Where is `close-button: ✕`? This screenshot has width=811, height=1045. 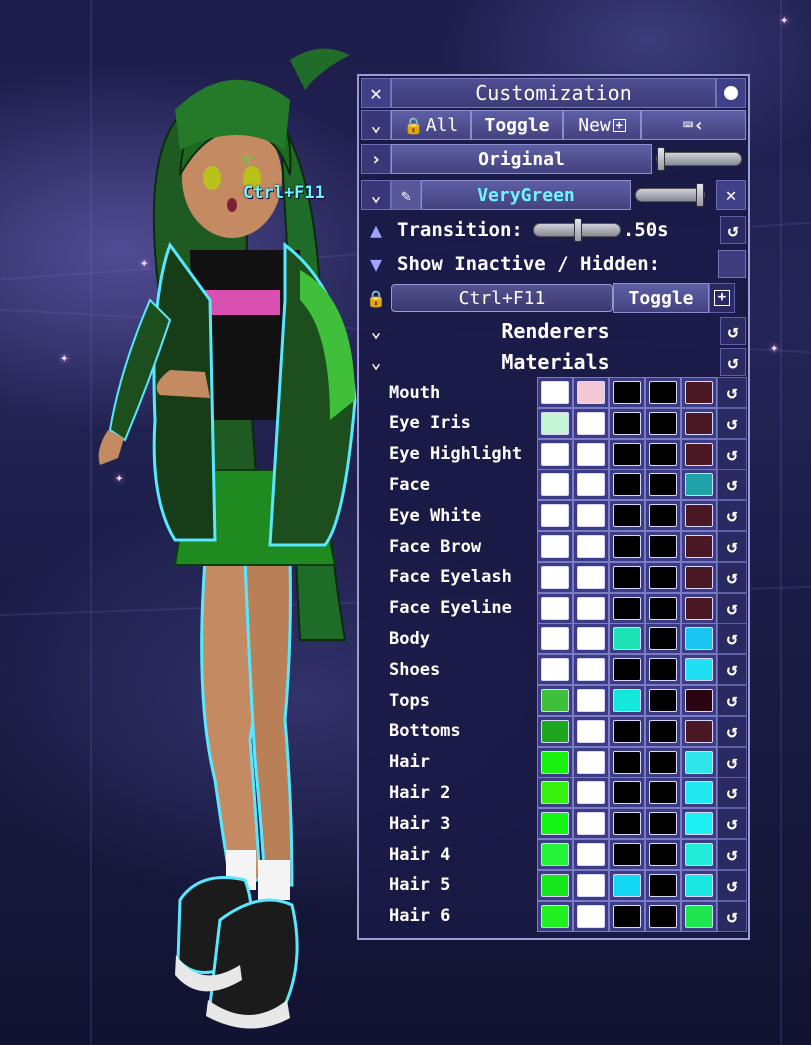
close-button: ✕ is located at coordinates (376, 93).